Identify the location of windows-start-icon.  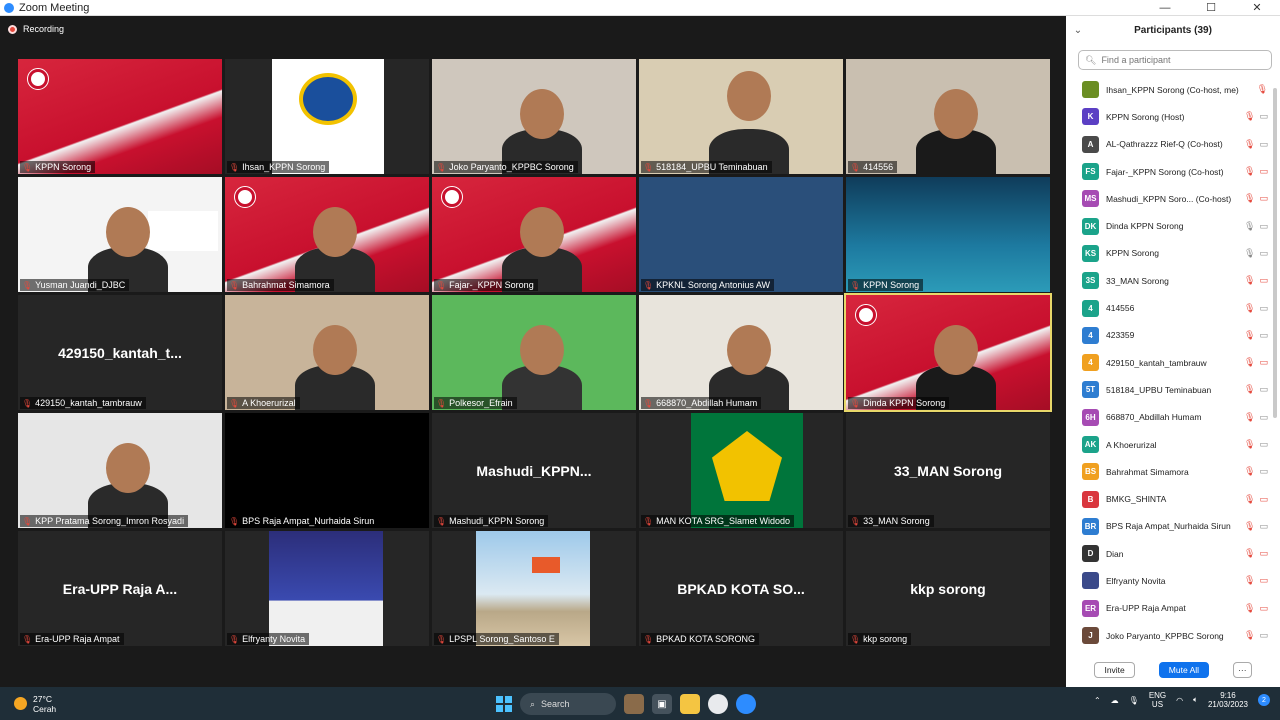
(504, 704).